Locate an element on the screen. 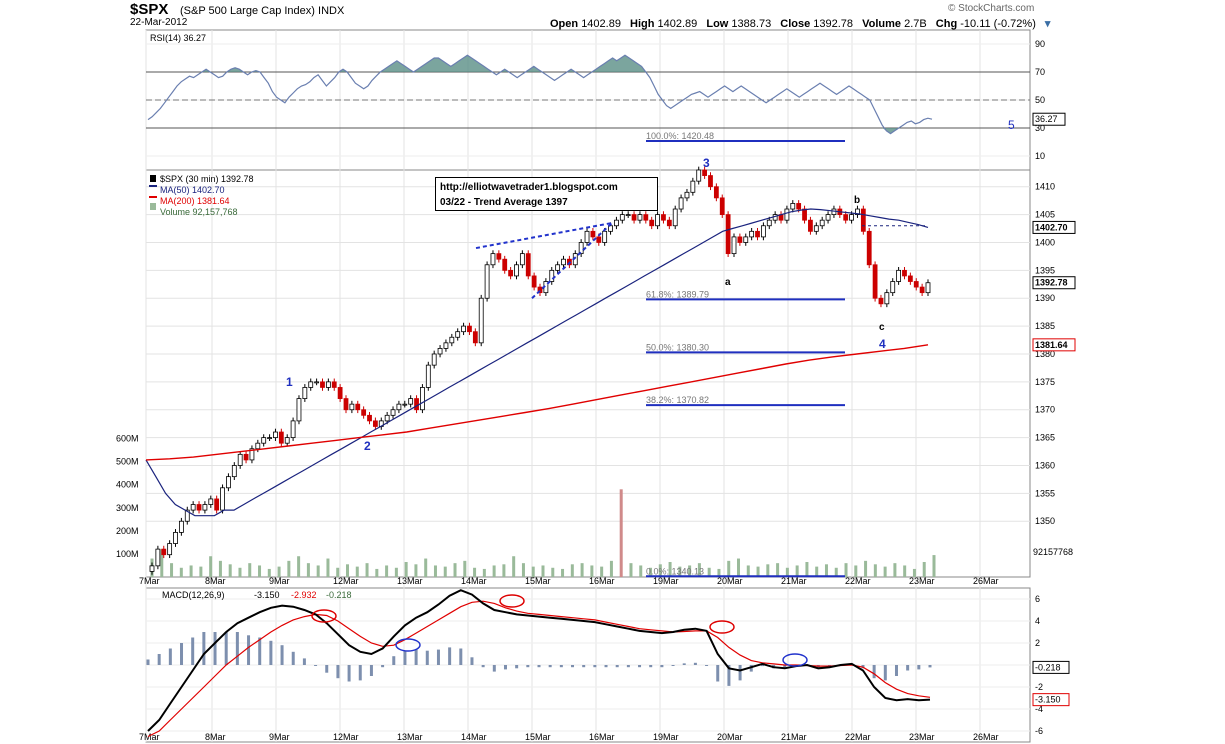 The width and height of the screenshot is (1225, 744). wave-label-b: b is located at coordinates (857, 200).